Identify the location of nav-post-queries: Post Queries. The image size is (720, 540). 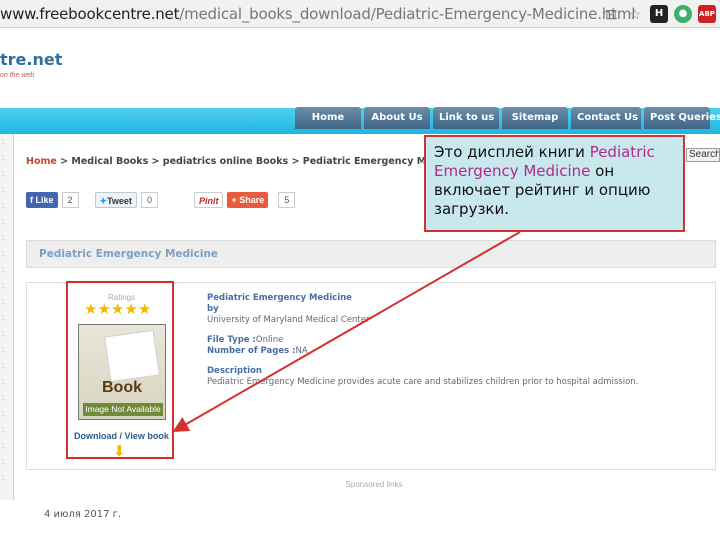
(682, 118).